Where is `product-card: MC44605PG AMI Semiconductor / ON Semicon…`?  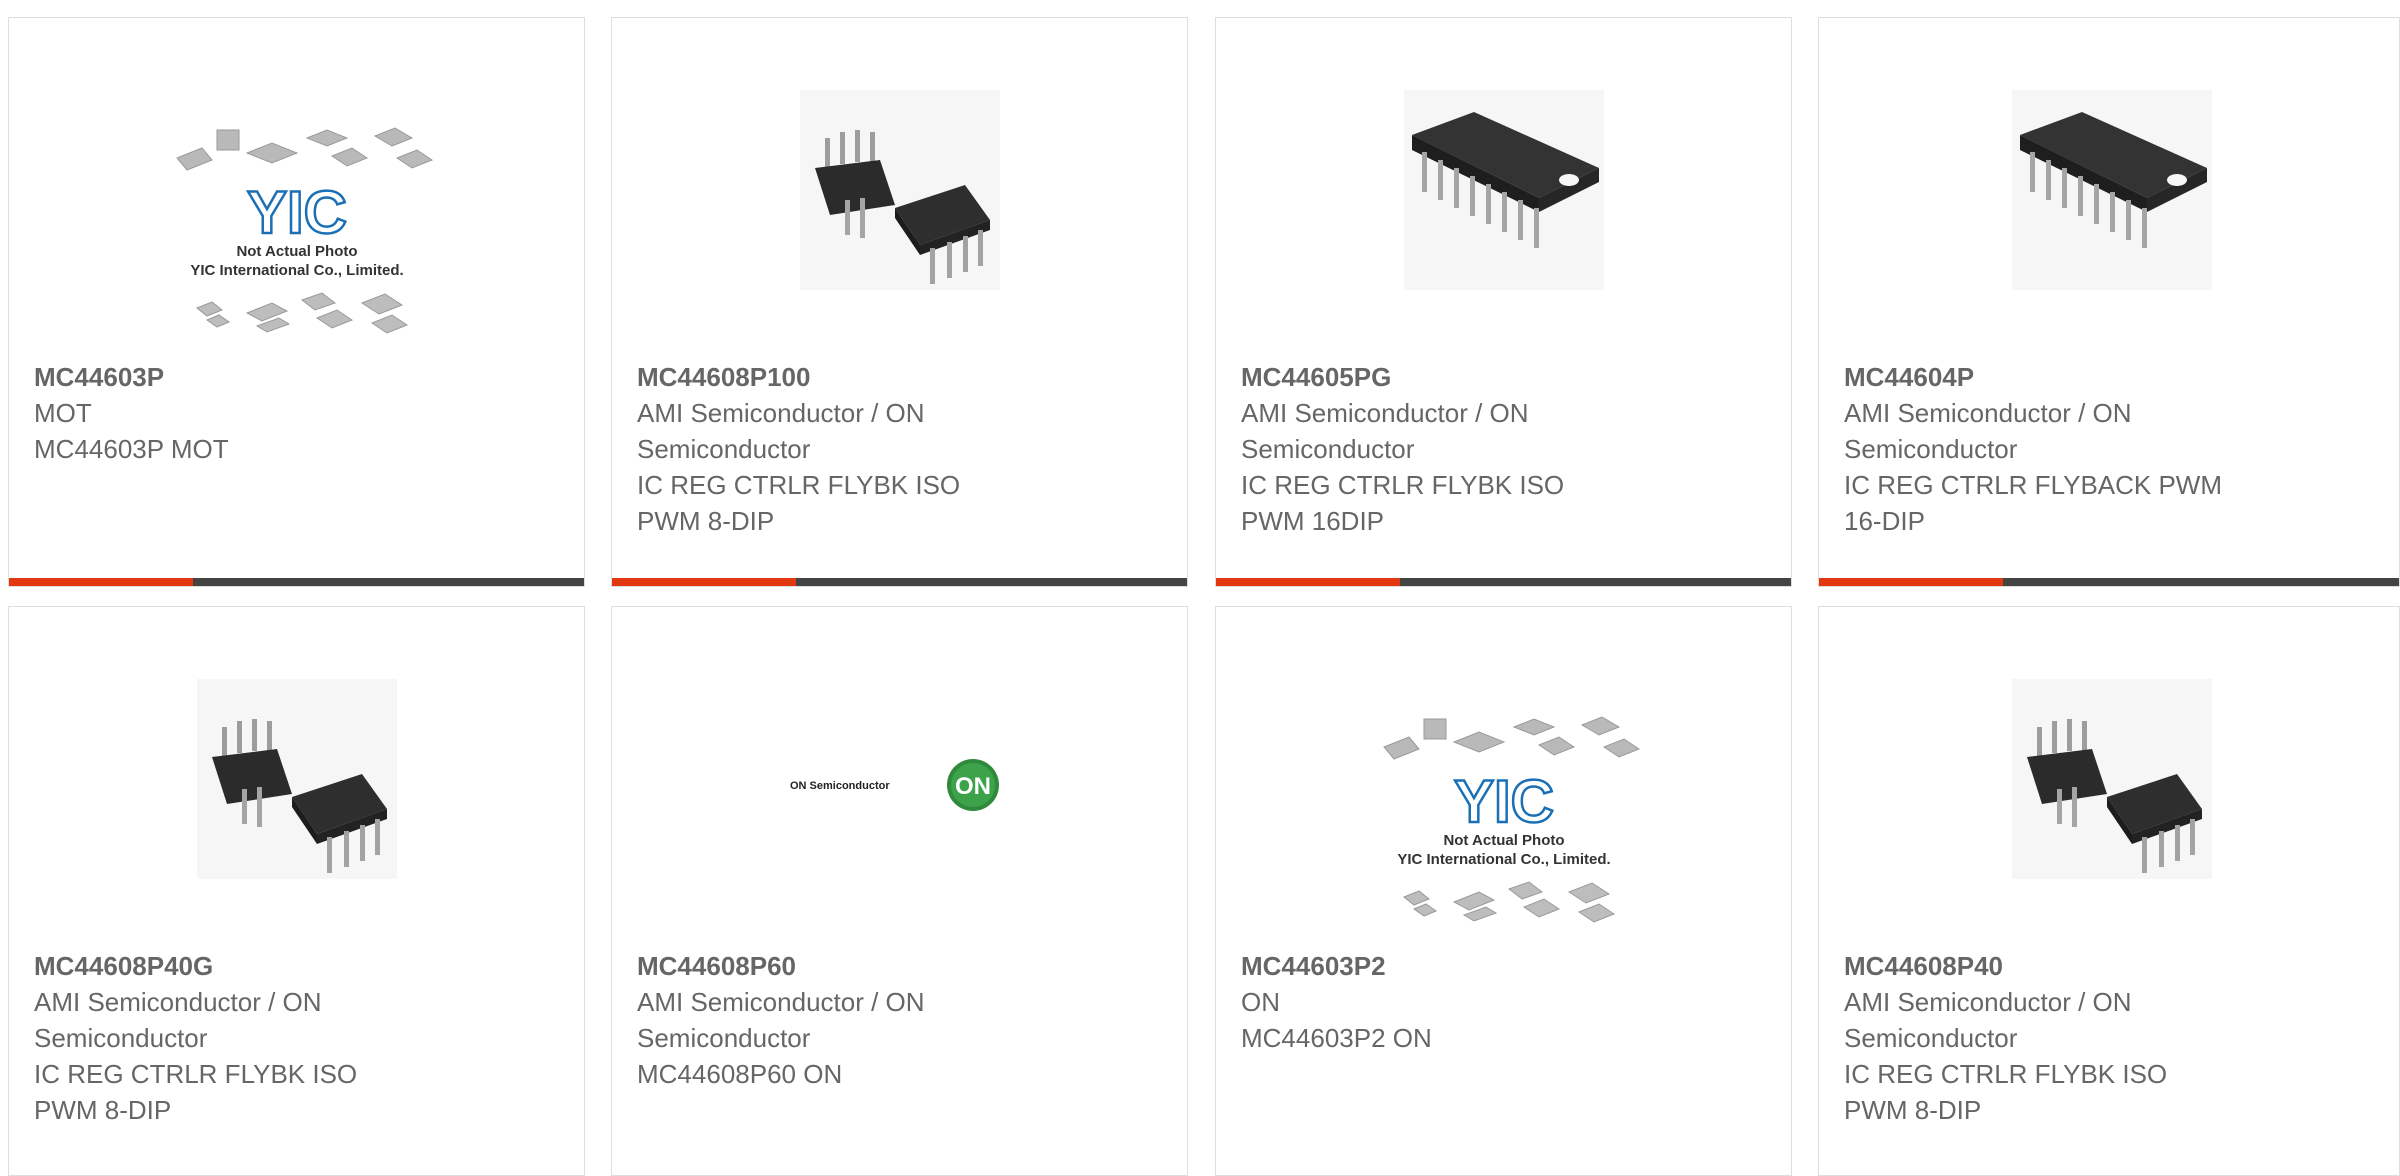
product-card: MC44605PG AMI Semiconductor / ON Semicon… is located at coordinates (1503, 302).